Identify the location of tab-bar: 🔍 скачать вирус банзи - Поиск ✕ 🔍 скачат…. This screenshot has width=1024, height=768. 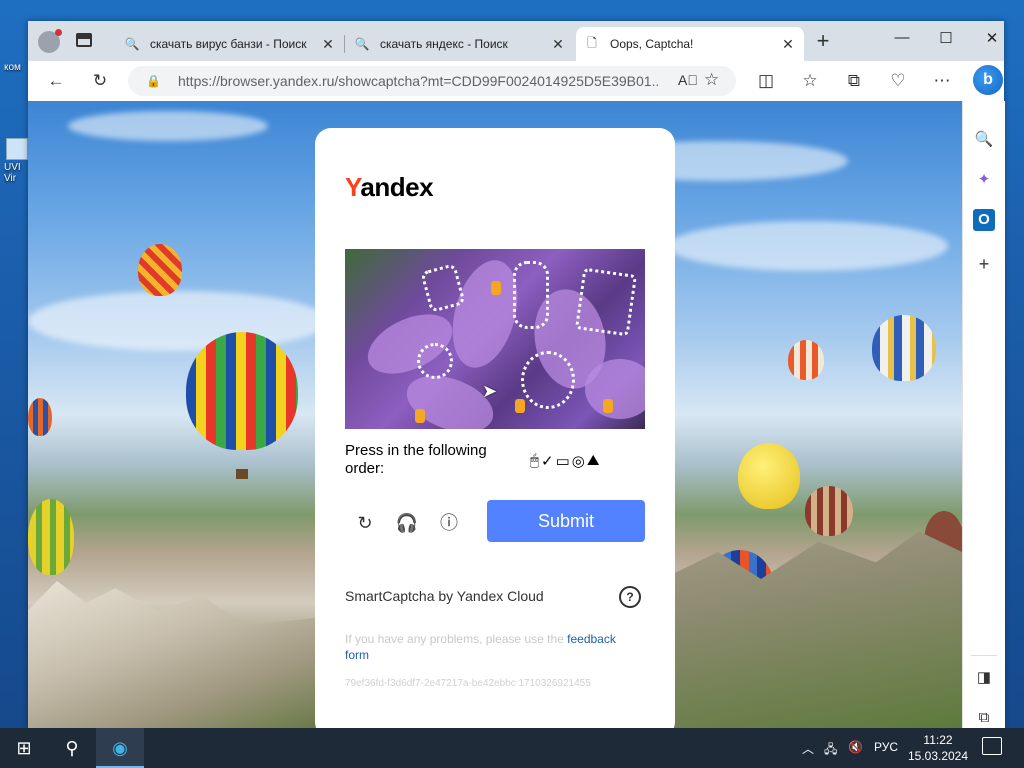
(516, 41).